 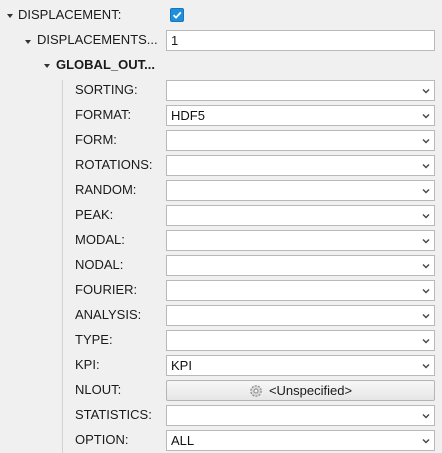 I want to click on nlout-button-label: <Unspecified>, so click(x=310, y=390).